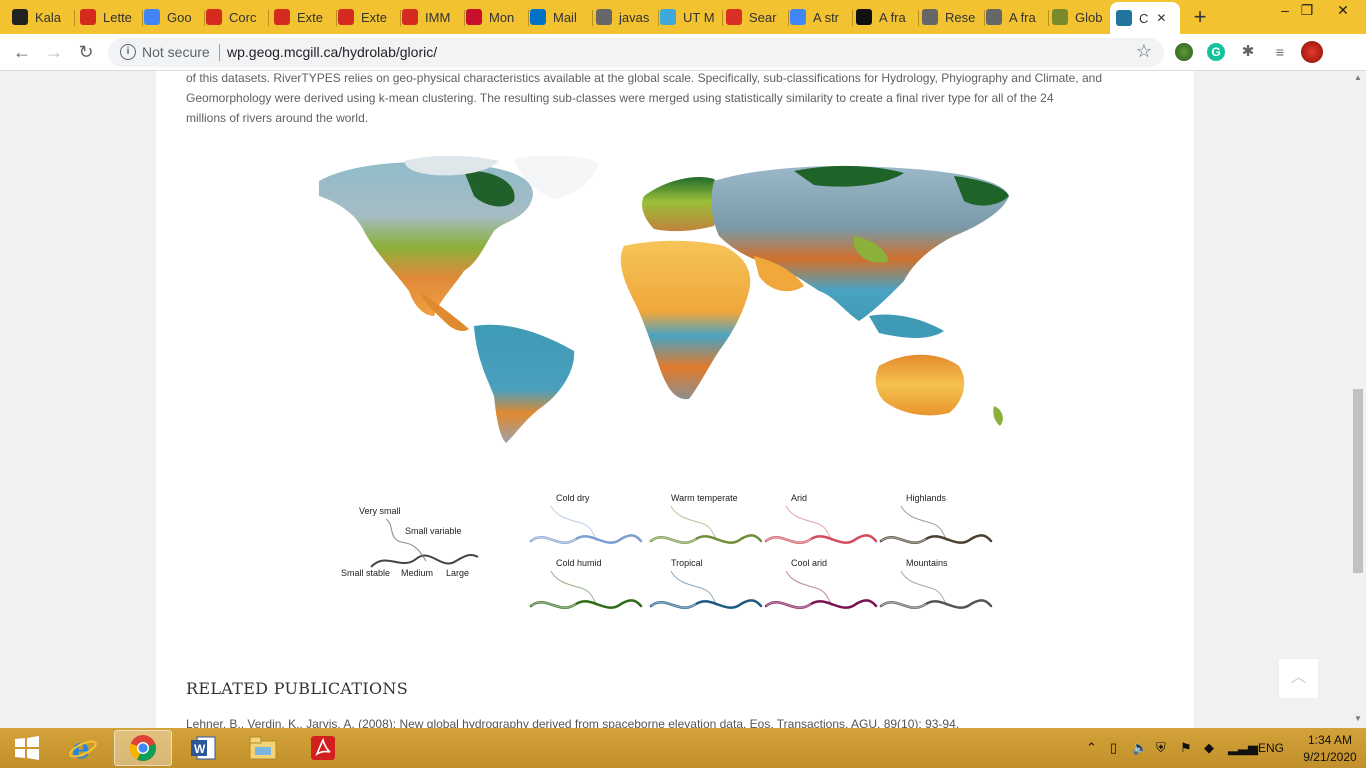  What do you see at coordinates (1343, 11) in the screenshot?
I see `close-window-button: ✕` at bounding box center [1343, 11].